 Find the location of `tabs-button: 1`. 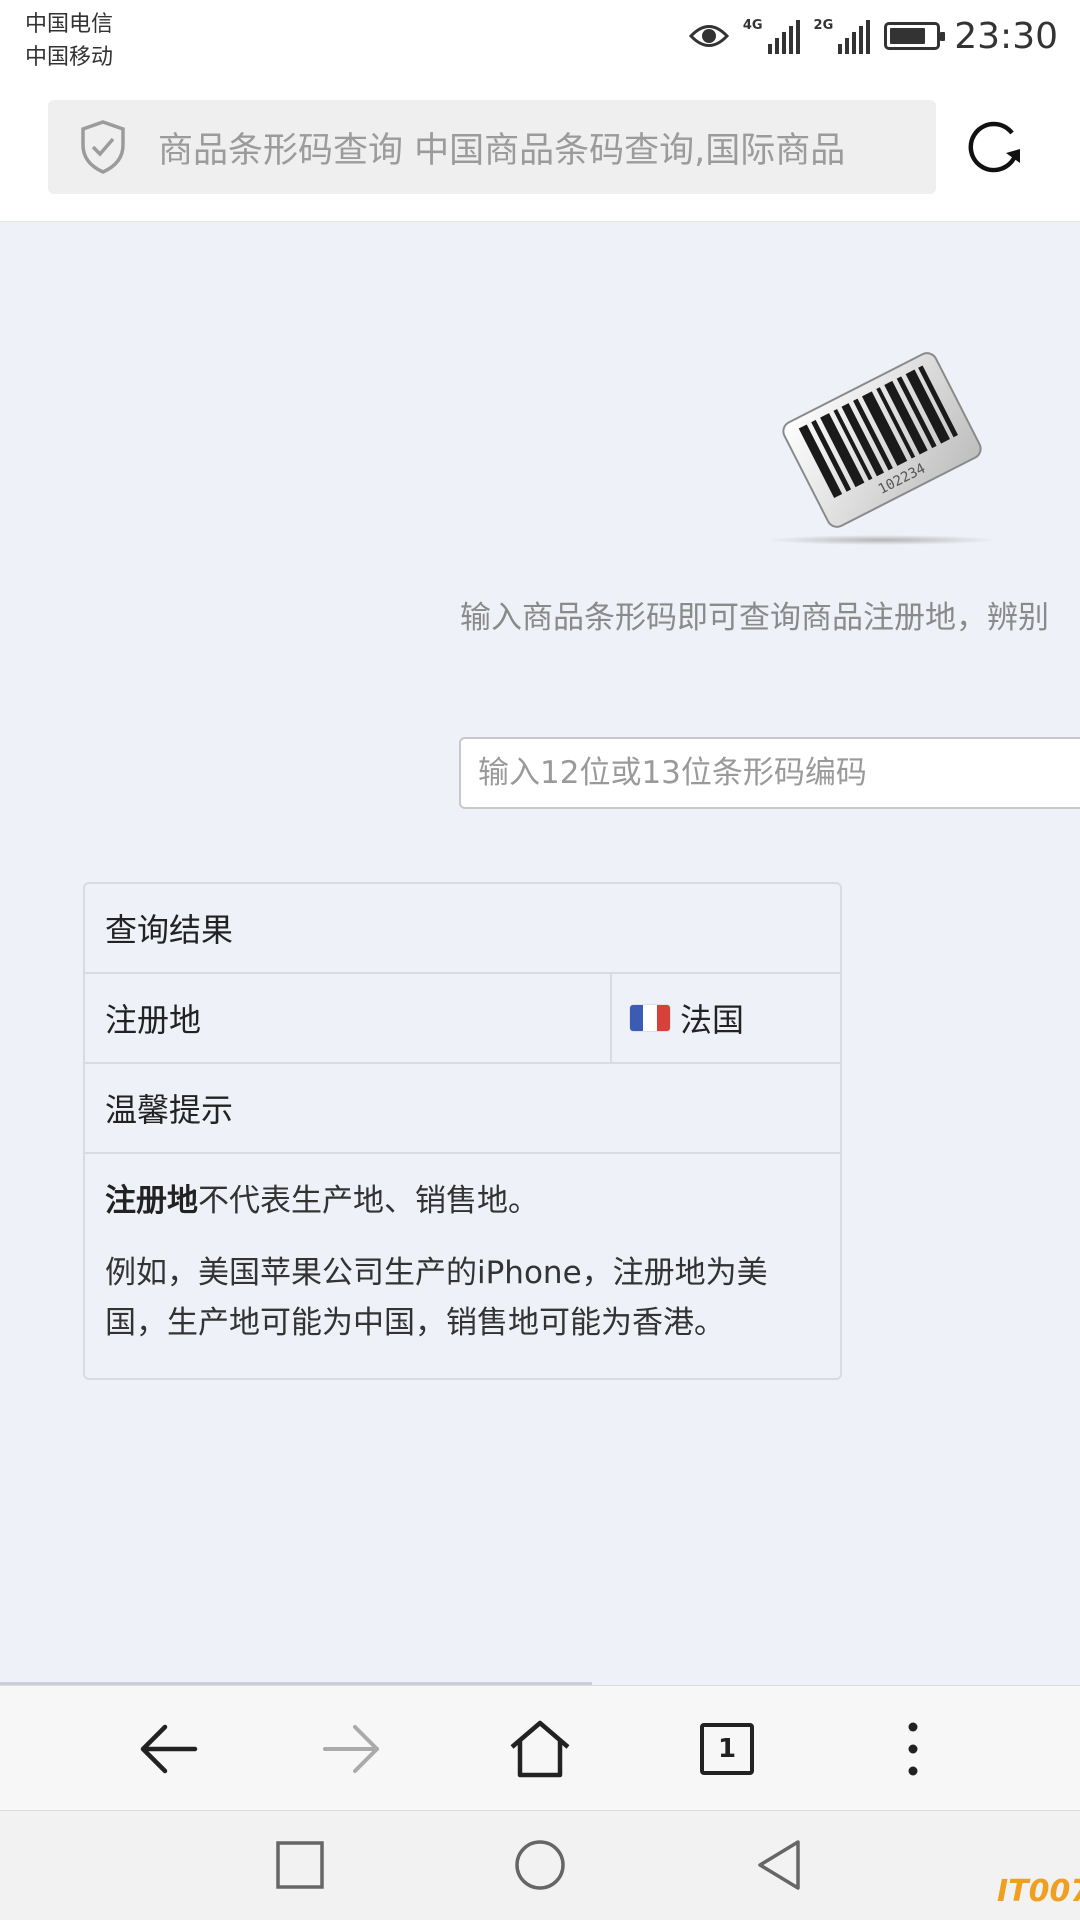

tabs-button: 1 is located at coordinates (727, 1749).